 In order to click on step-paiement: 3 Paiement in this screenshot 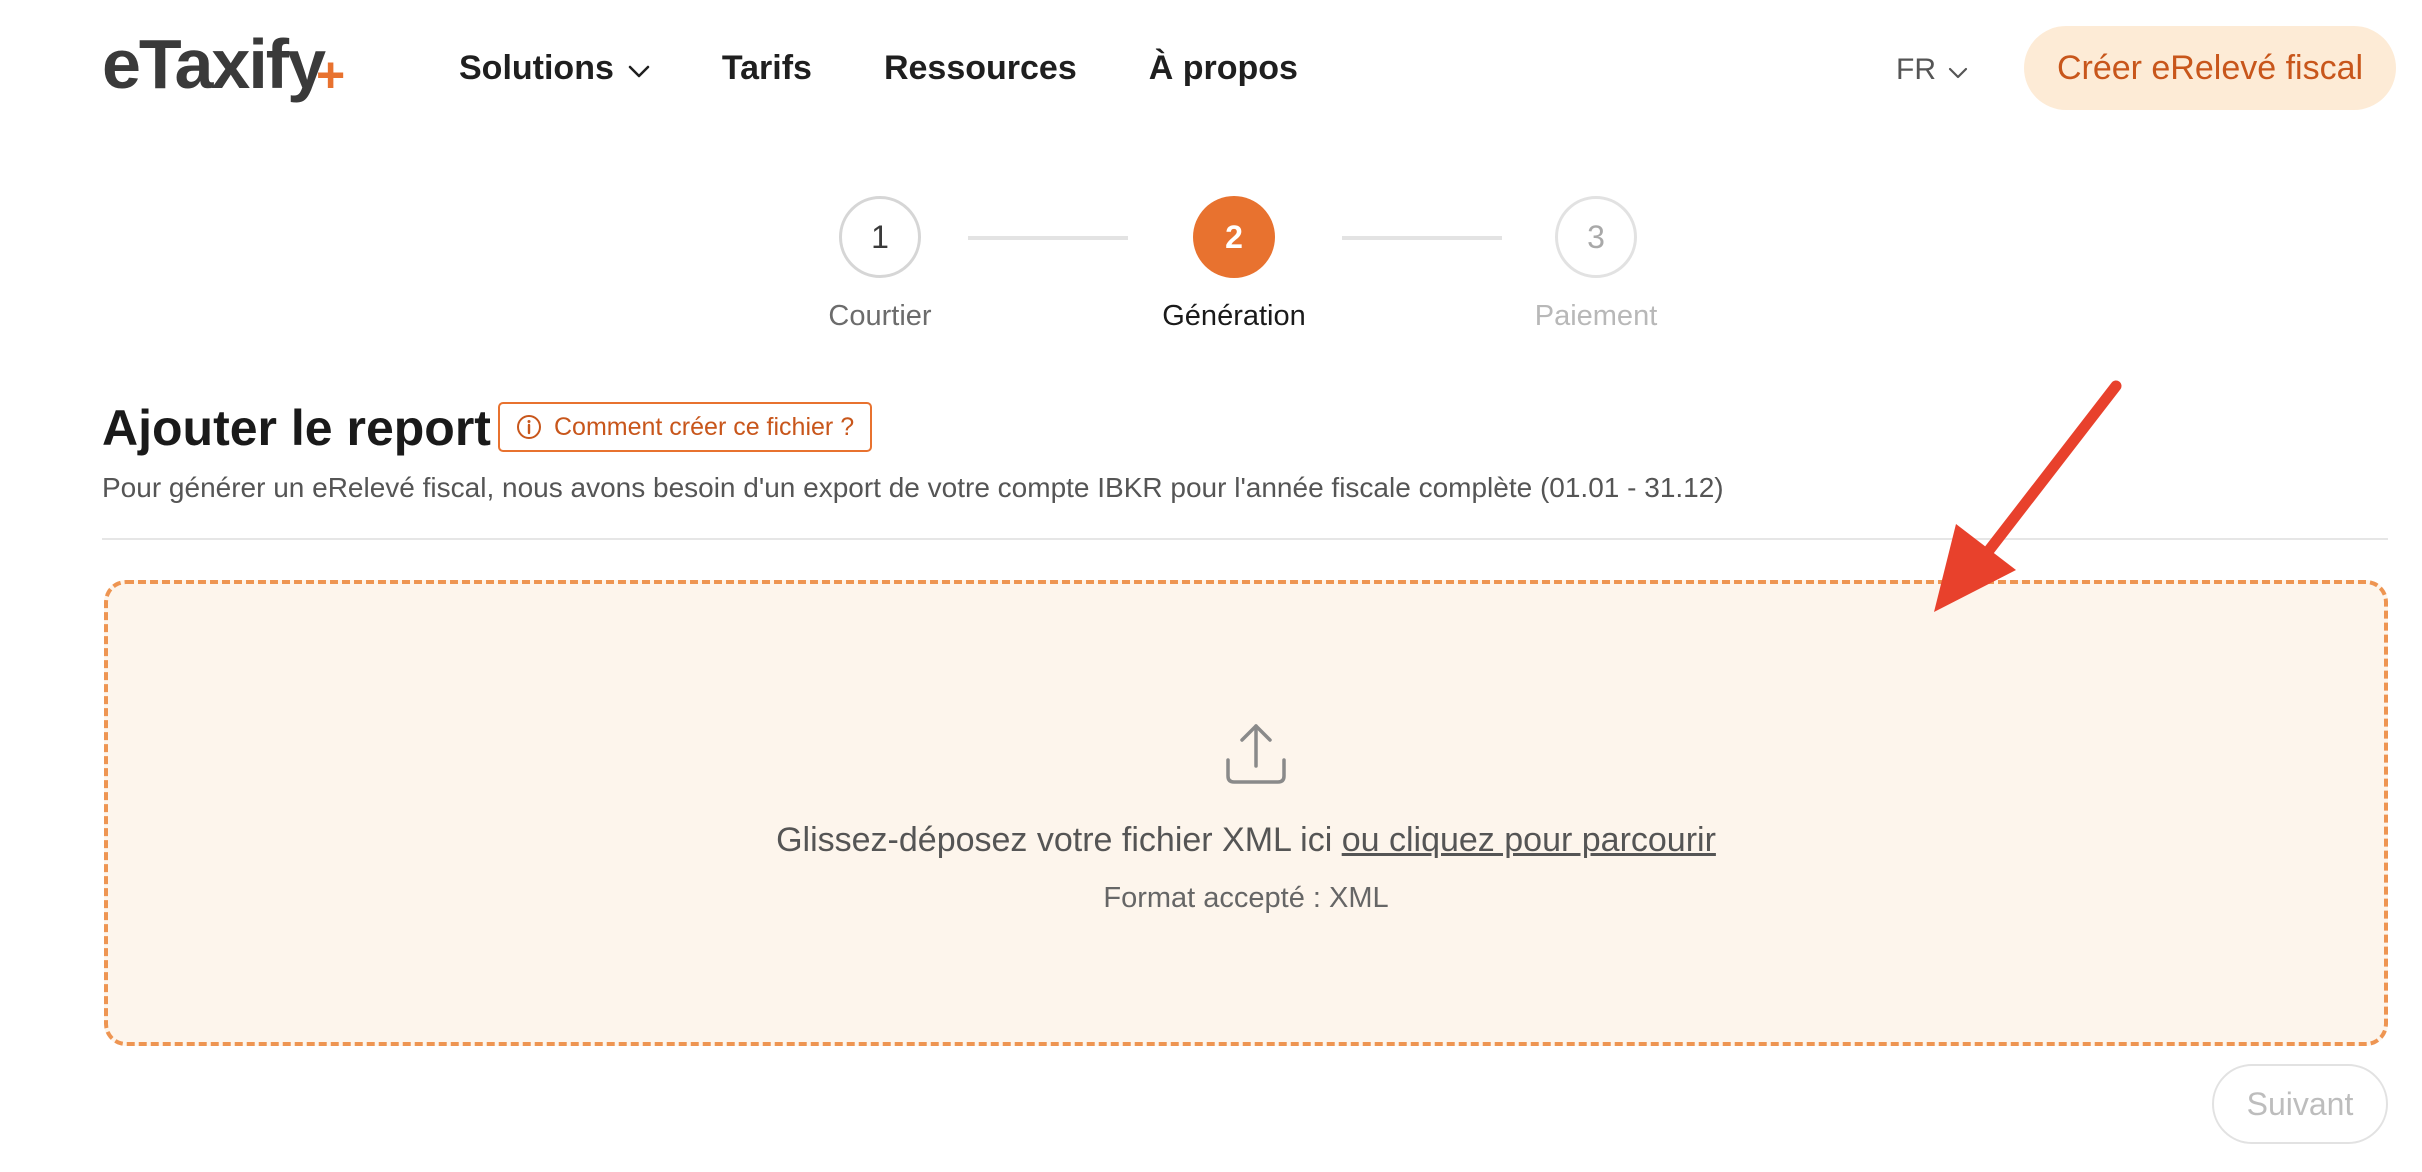, I will do `click(1596, 266)`.